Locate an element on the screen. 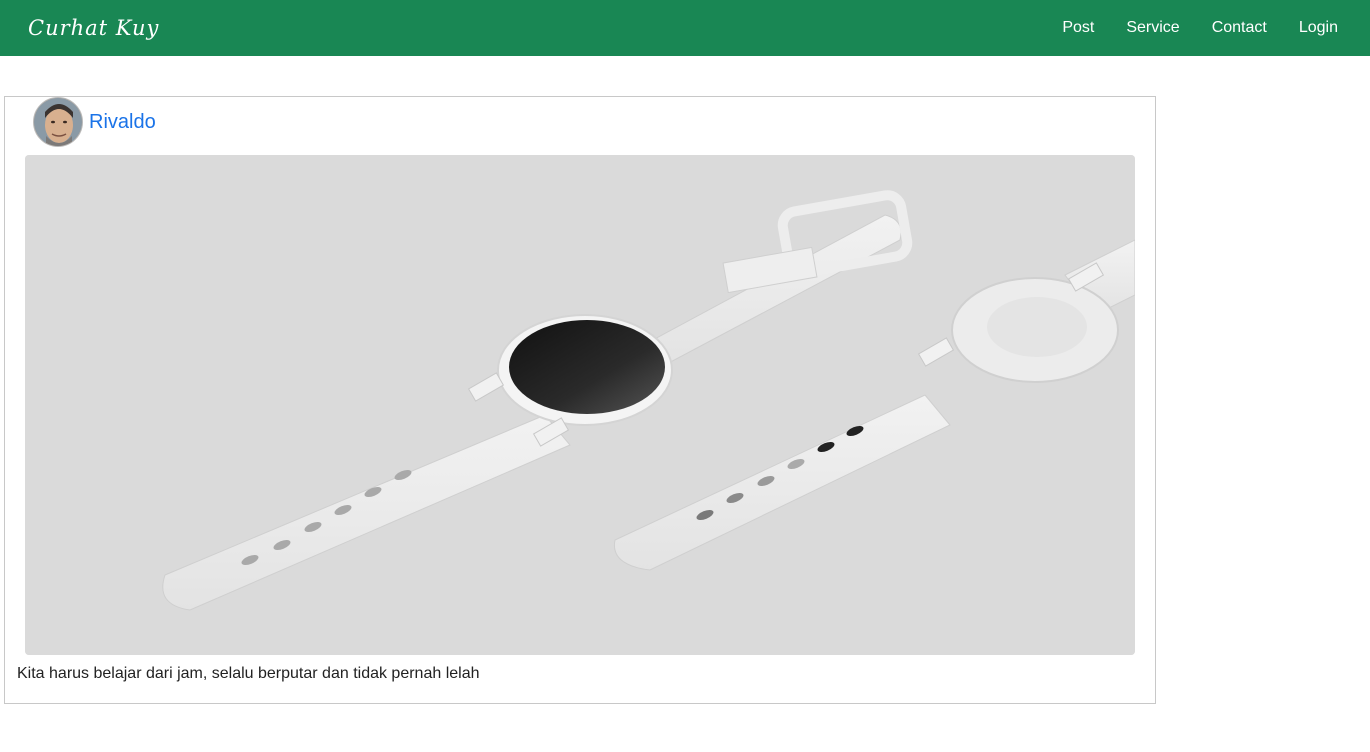  nav-link-login: Login is located at coordinates (1318, 28).